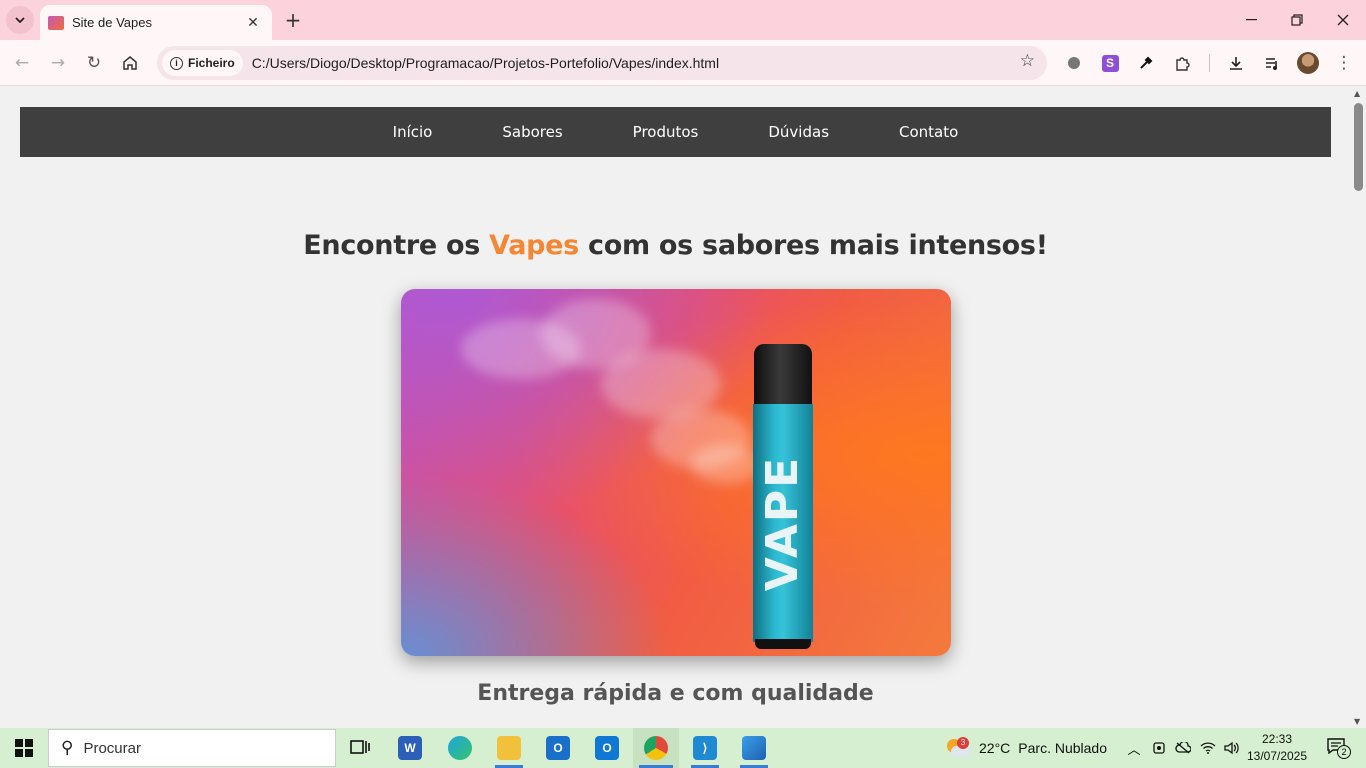 The width and height of the screenshot is (1366, 768). Describe the element at coordinates (532, 132) in the screenshot. I see `nav-link-sabores: Sabores` at that location.